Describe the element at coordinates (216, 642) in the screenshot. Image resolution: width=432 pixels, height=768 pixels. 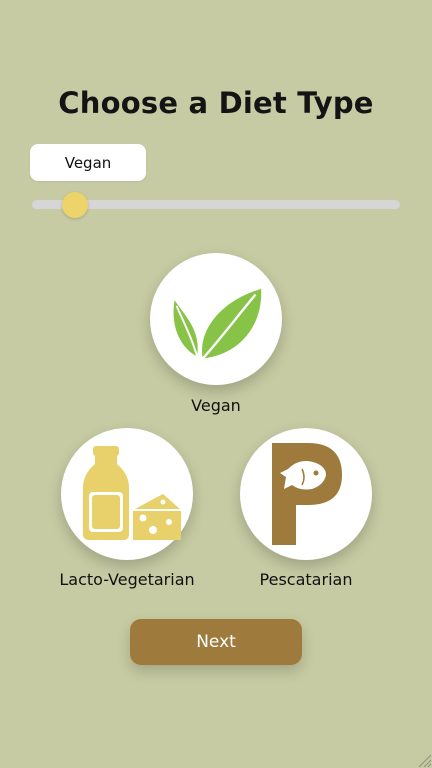
I see `next-button: Next` at that location.